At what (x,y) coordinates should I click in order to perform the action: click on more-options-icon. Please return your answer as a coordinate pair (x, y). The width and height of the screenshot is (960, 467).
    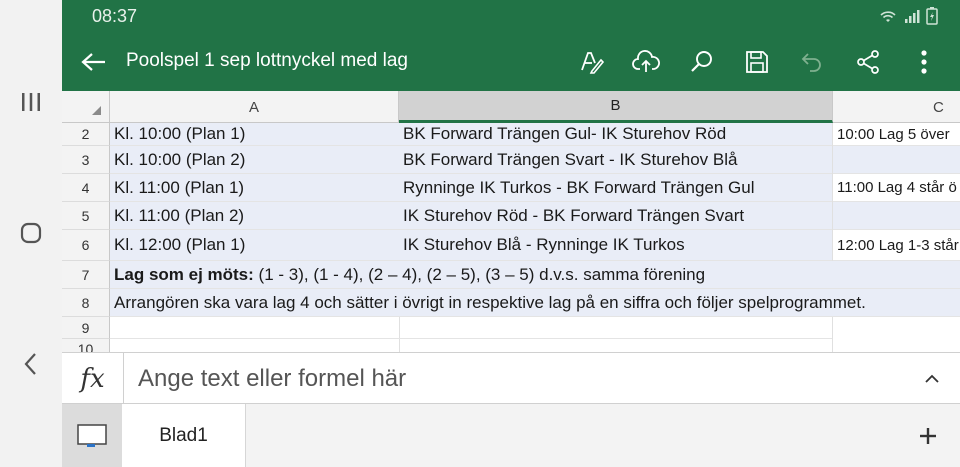
    Looking at the image, I should click on (924, 62).